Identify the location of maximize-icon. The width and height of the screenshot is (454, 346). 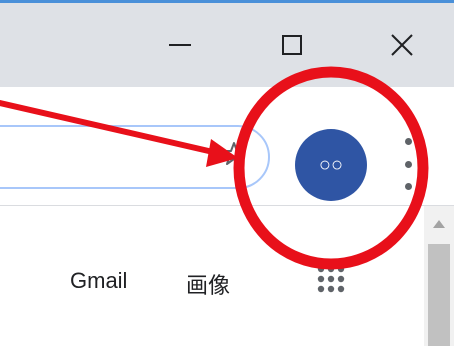
(292, 45).